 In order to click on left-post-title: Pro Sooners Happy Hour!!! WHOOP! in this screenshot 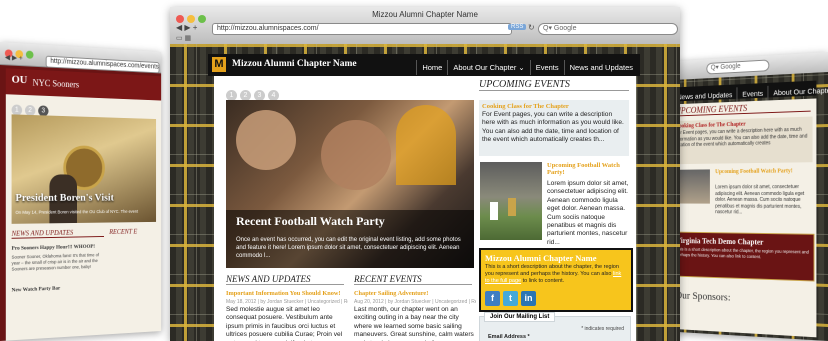, I will do `click(53, 248)`.